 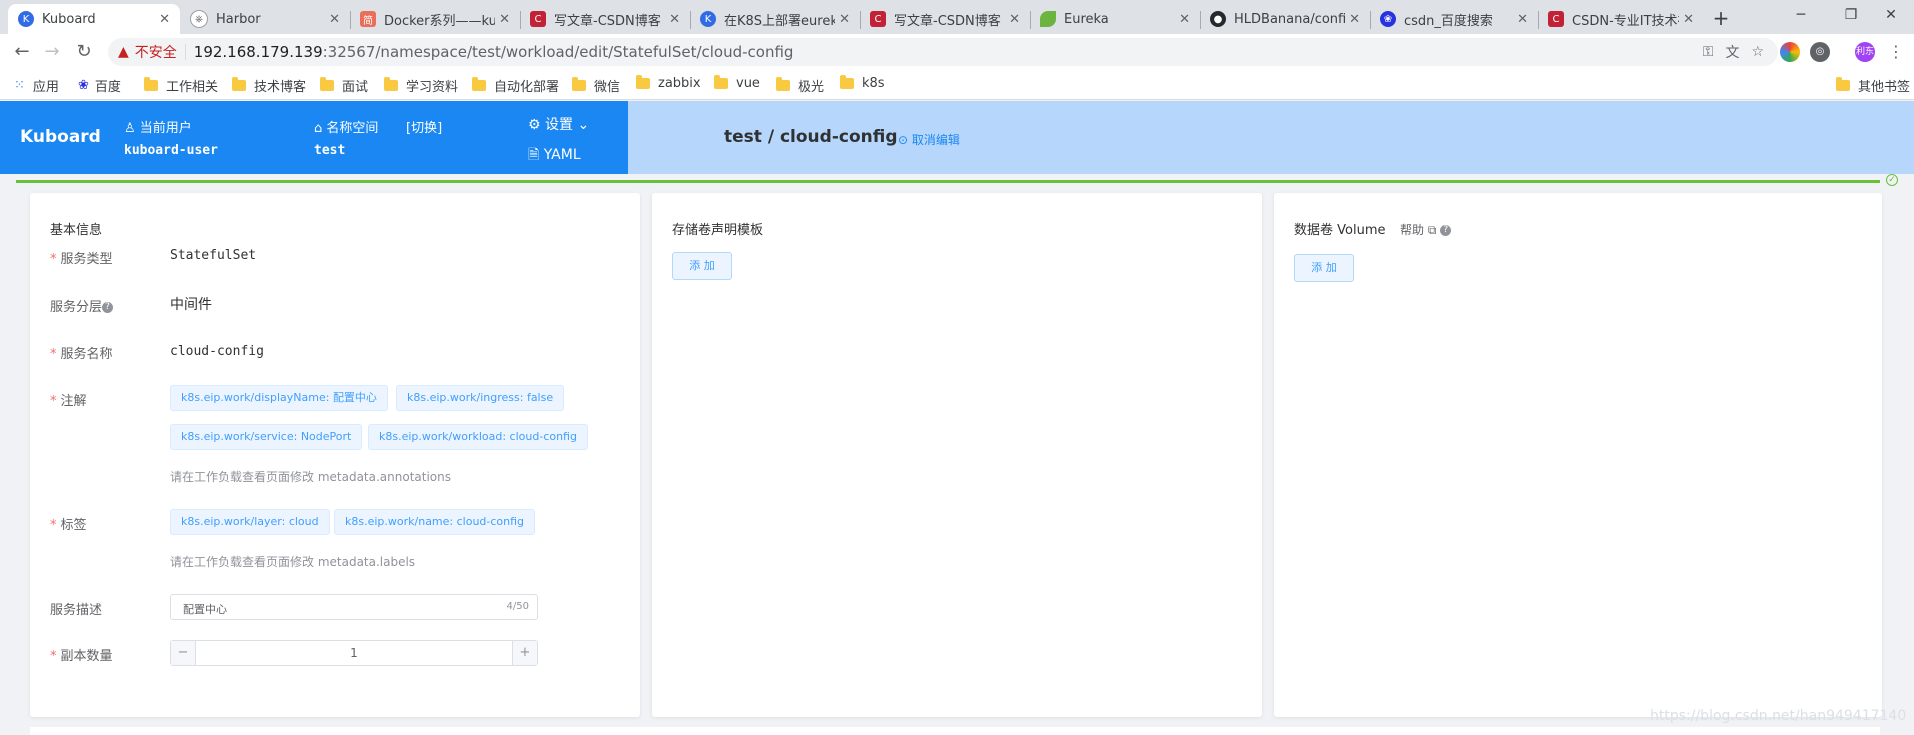 I want to click on bookmark-folder: 极光, so click(x=800, y=85).